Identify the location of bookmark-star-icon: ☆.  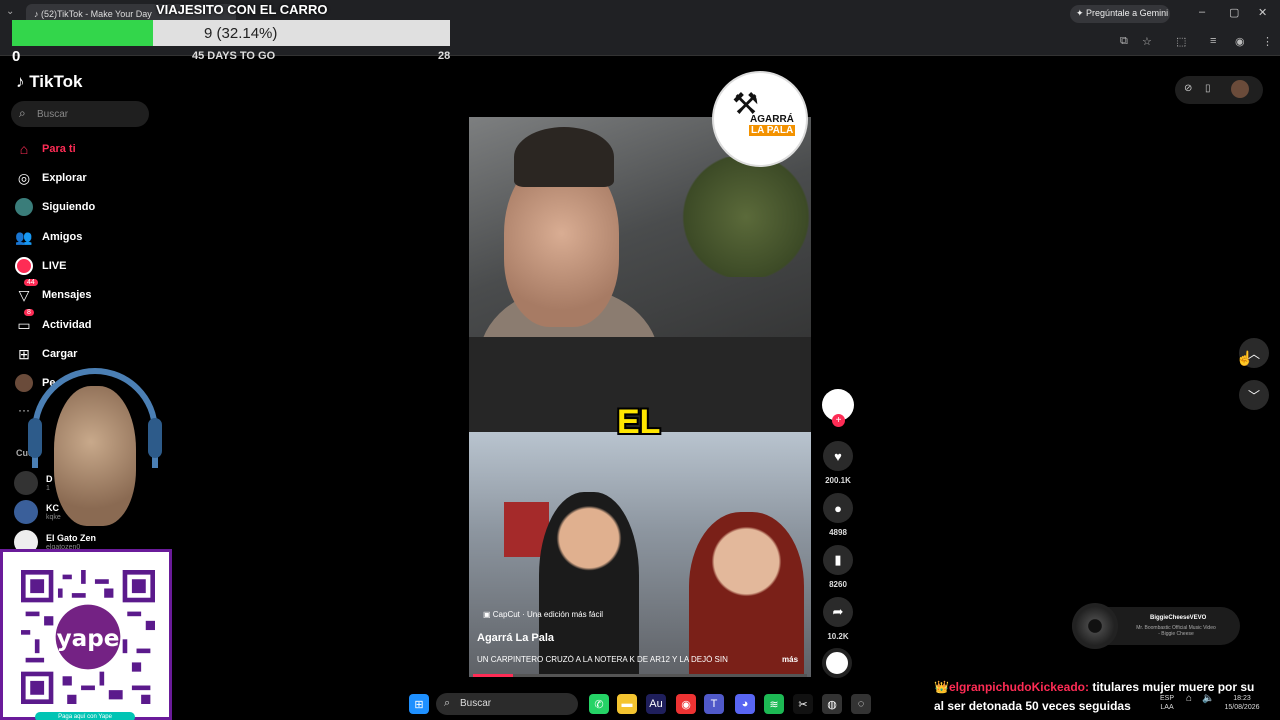
(1147, 41).